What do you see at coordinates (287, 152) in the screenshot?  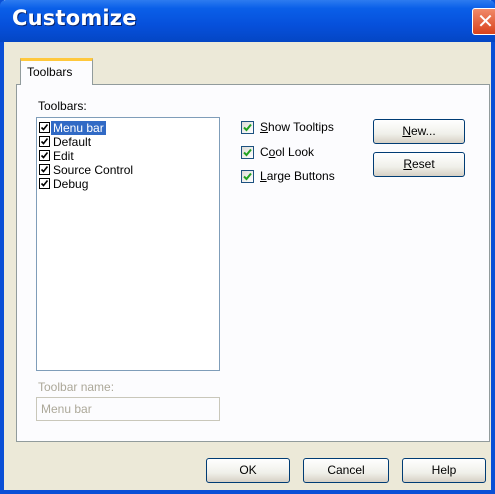 I see `cool-look-label: Cool Look` at bounding box center [287, 152].